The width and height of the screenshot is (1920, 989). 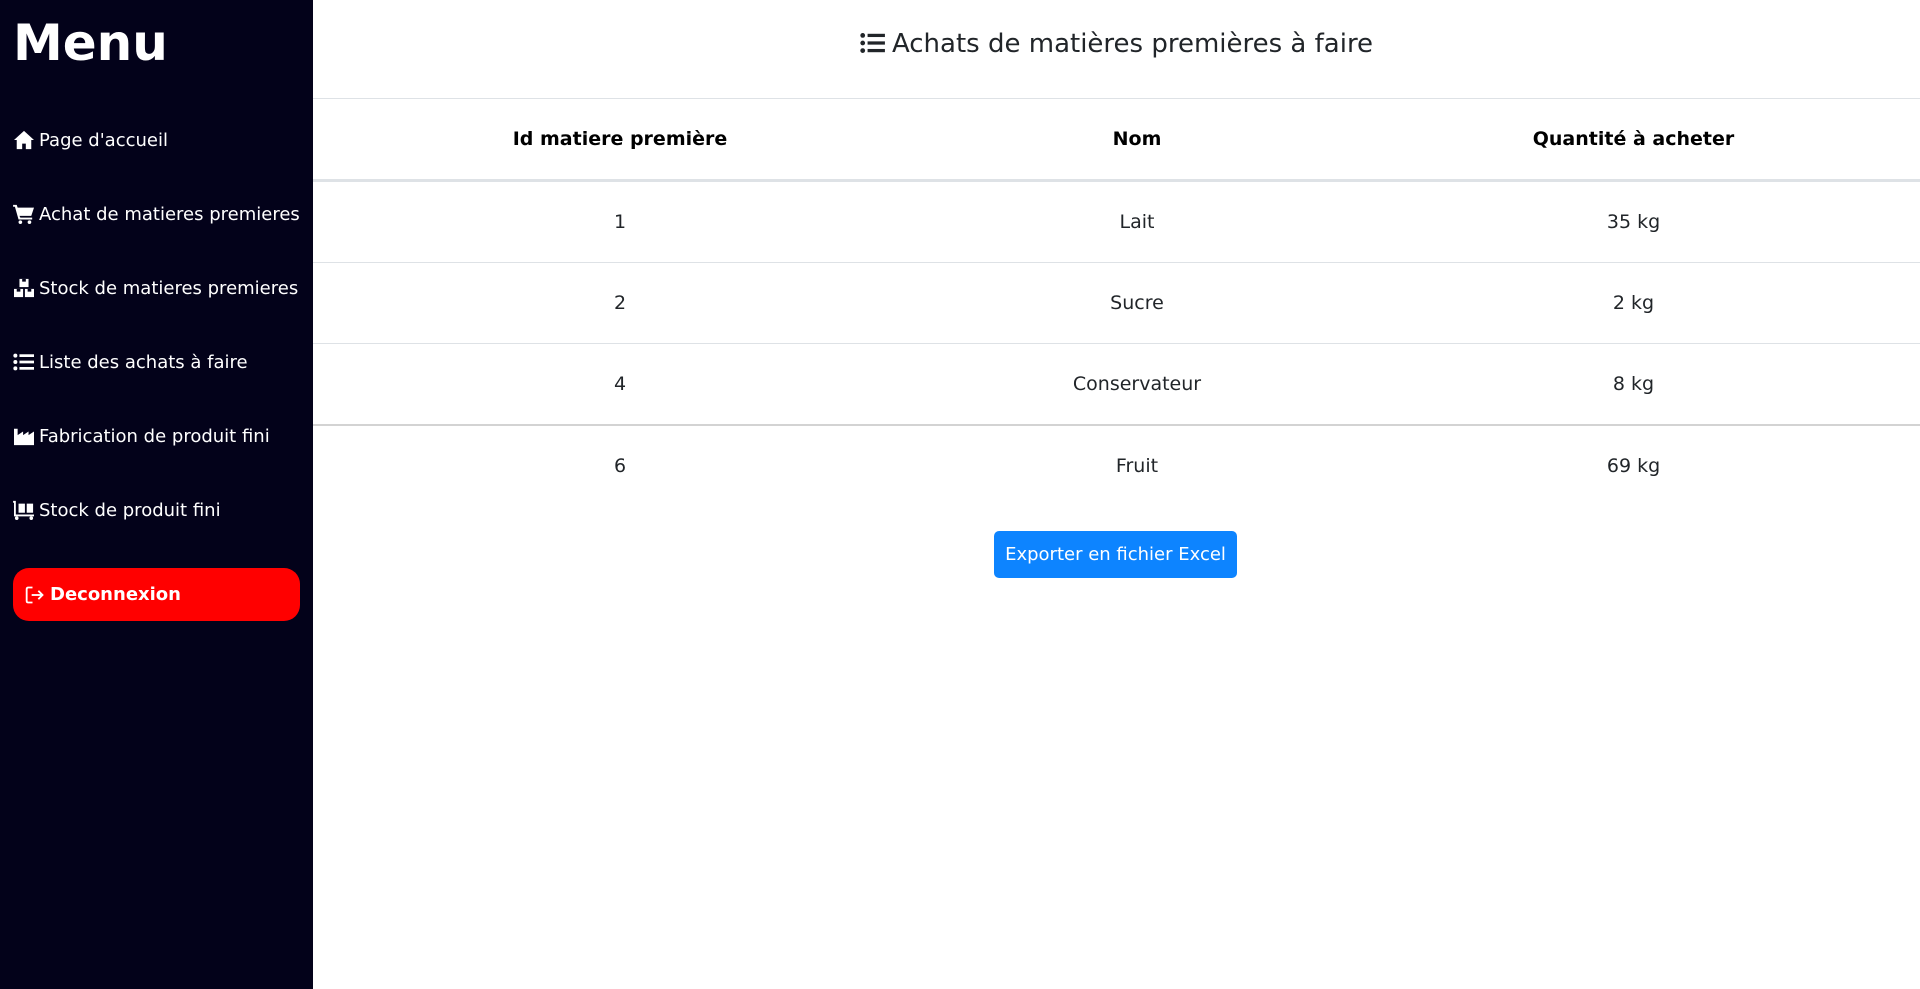 What do you see at coordinates (115, 594) in the screenshot?
I see `logout-label: Deconnexion` at bounding box center [115, 594].